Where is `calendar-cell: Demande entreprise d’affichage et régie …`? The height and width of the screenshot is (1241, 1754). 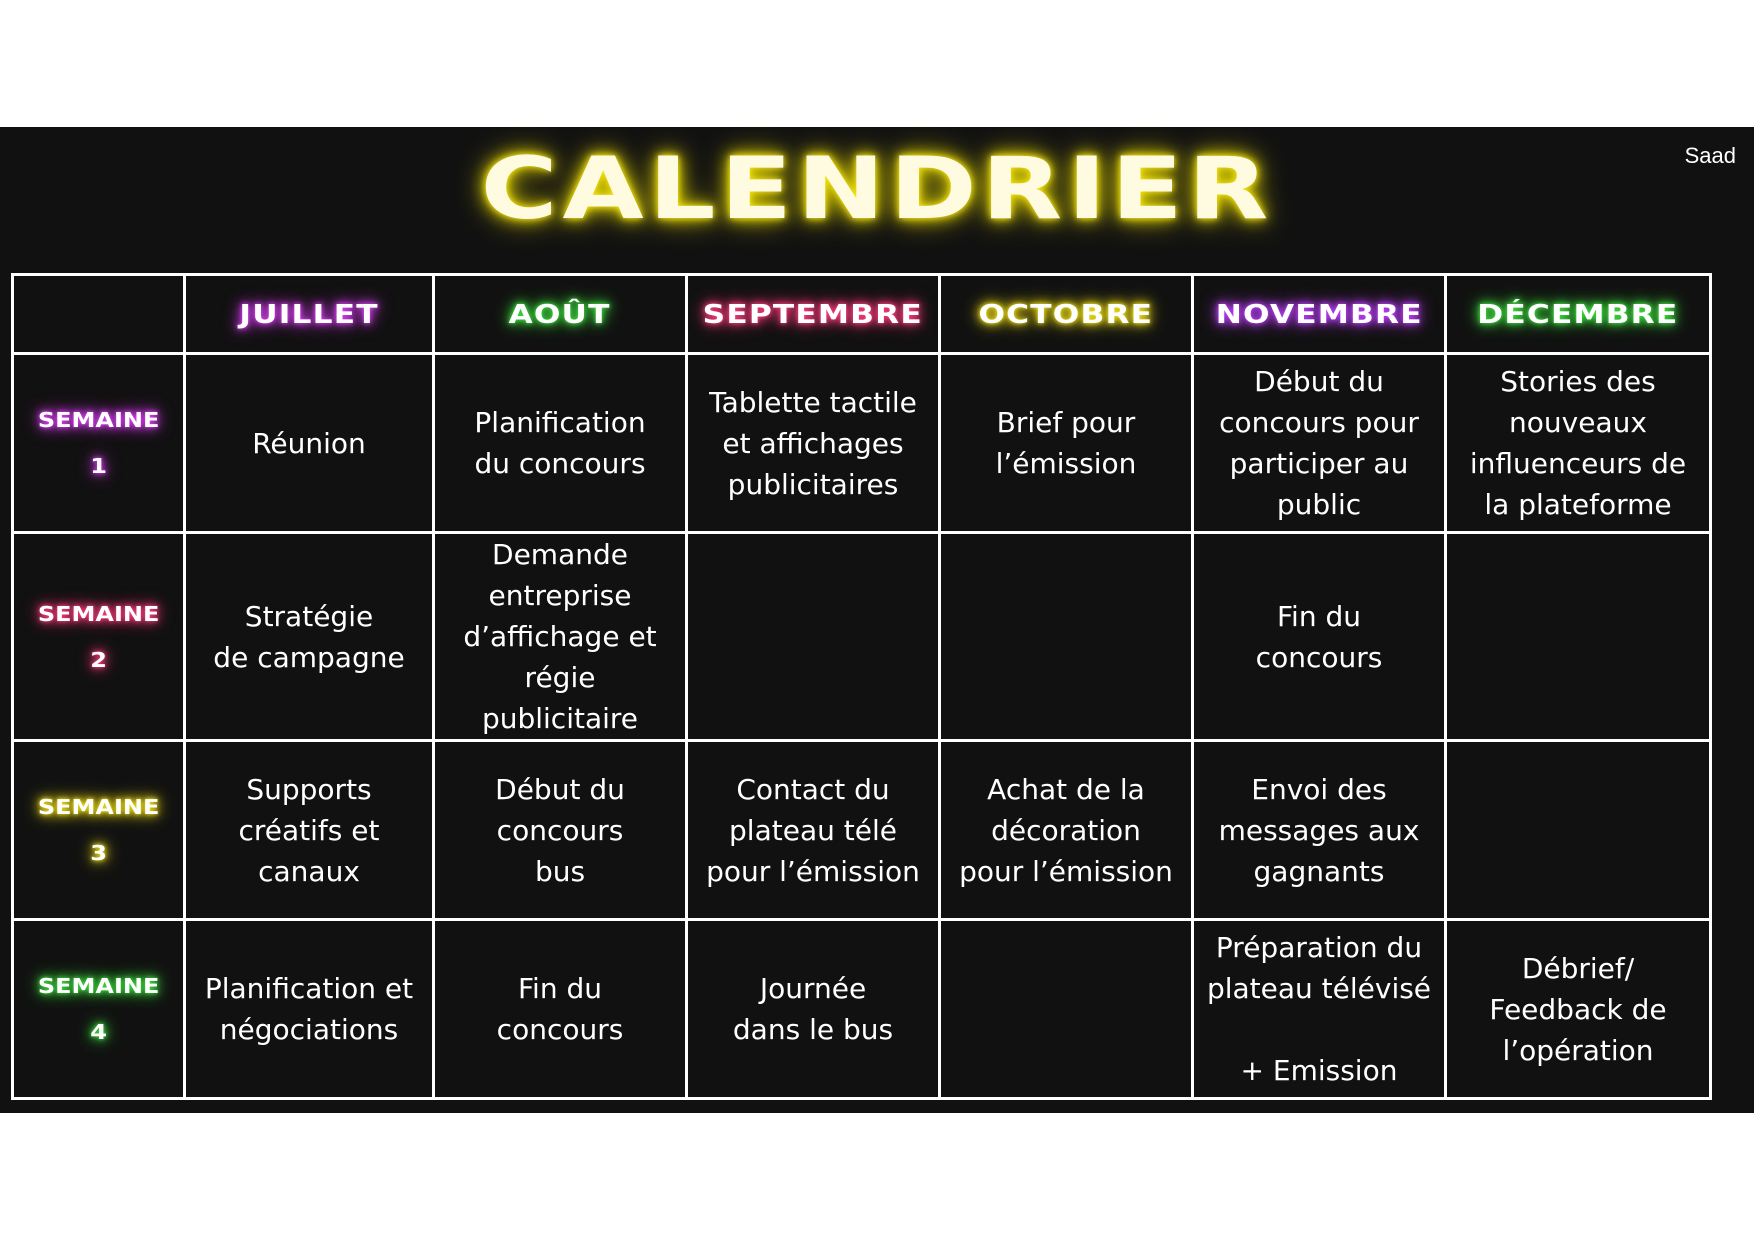
calendar-cell: Demande entreprise d’affichage et régie … is located at coordinates (560, 636).